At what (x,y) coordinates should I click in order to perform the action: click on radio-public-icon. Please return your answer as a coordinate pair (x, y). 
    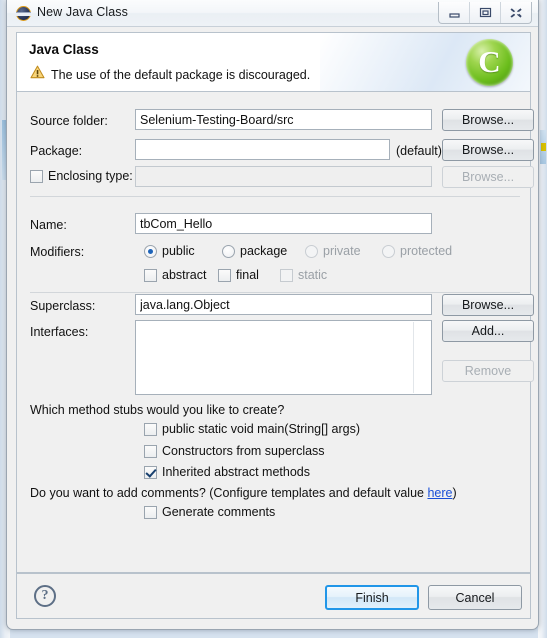
    Looking at the image, I should click on (150, 251).